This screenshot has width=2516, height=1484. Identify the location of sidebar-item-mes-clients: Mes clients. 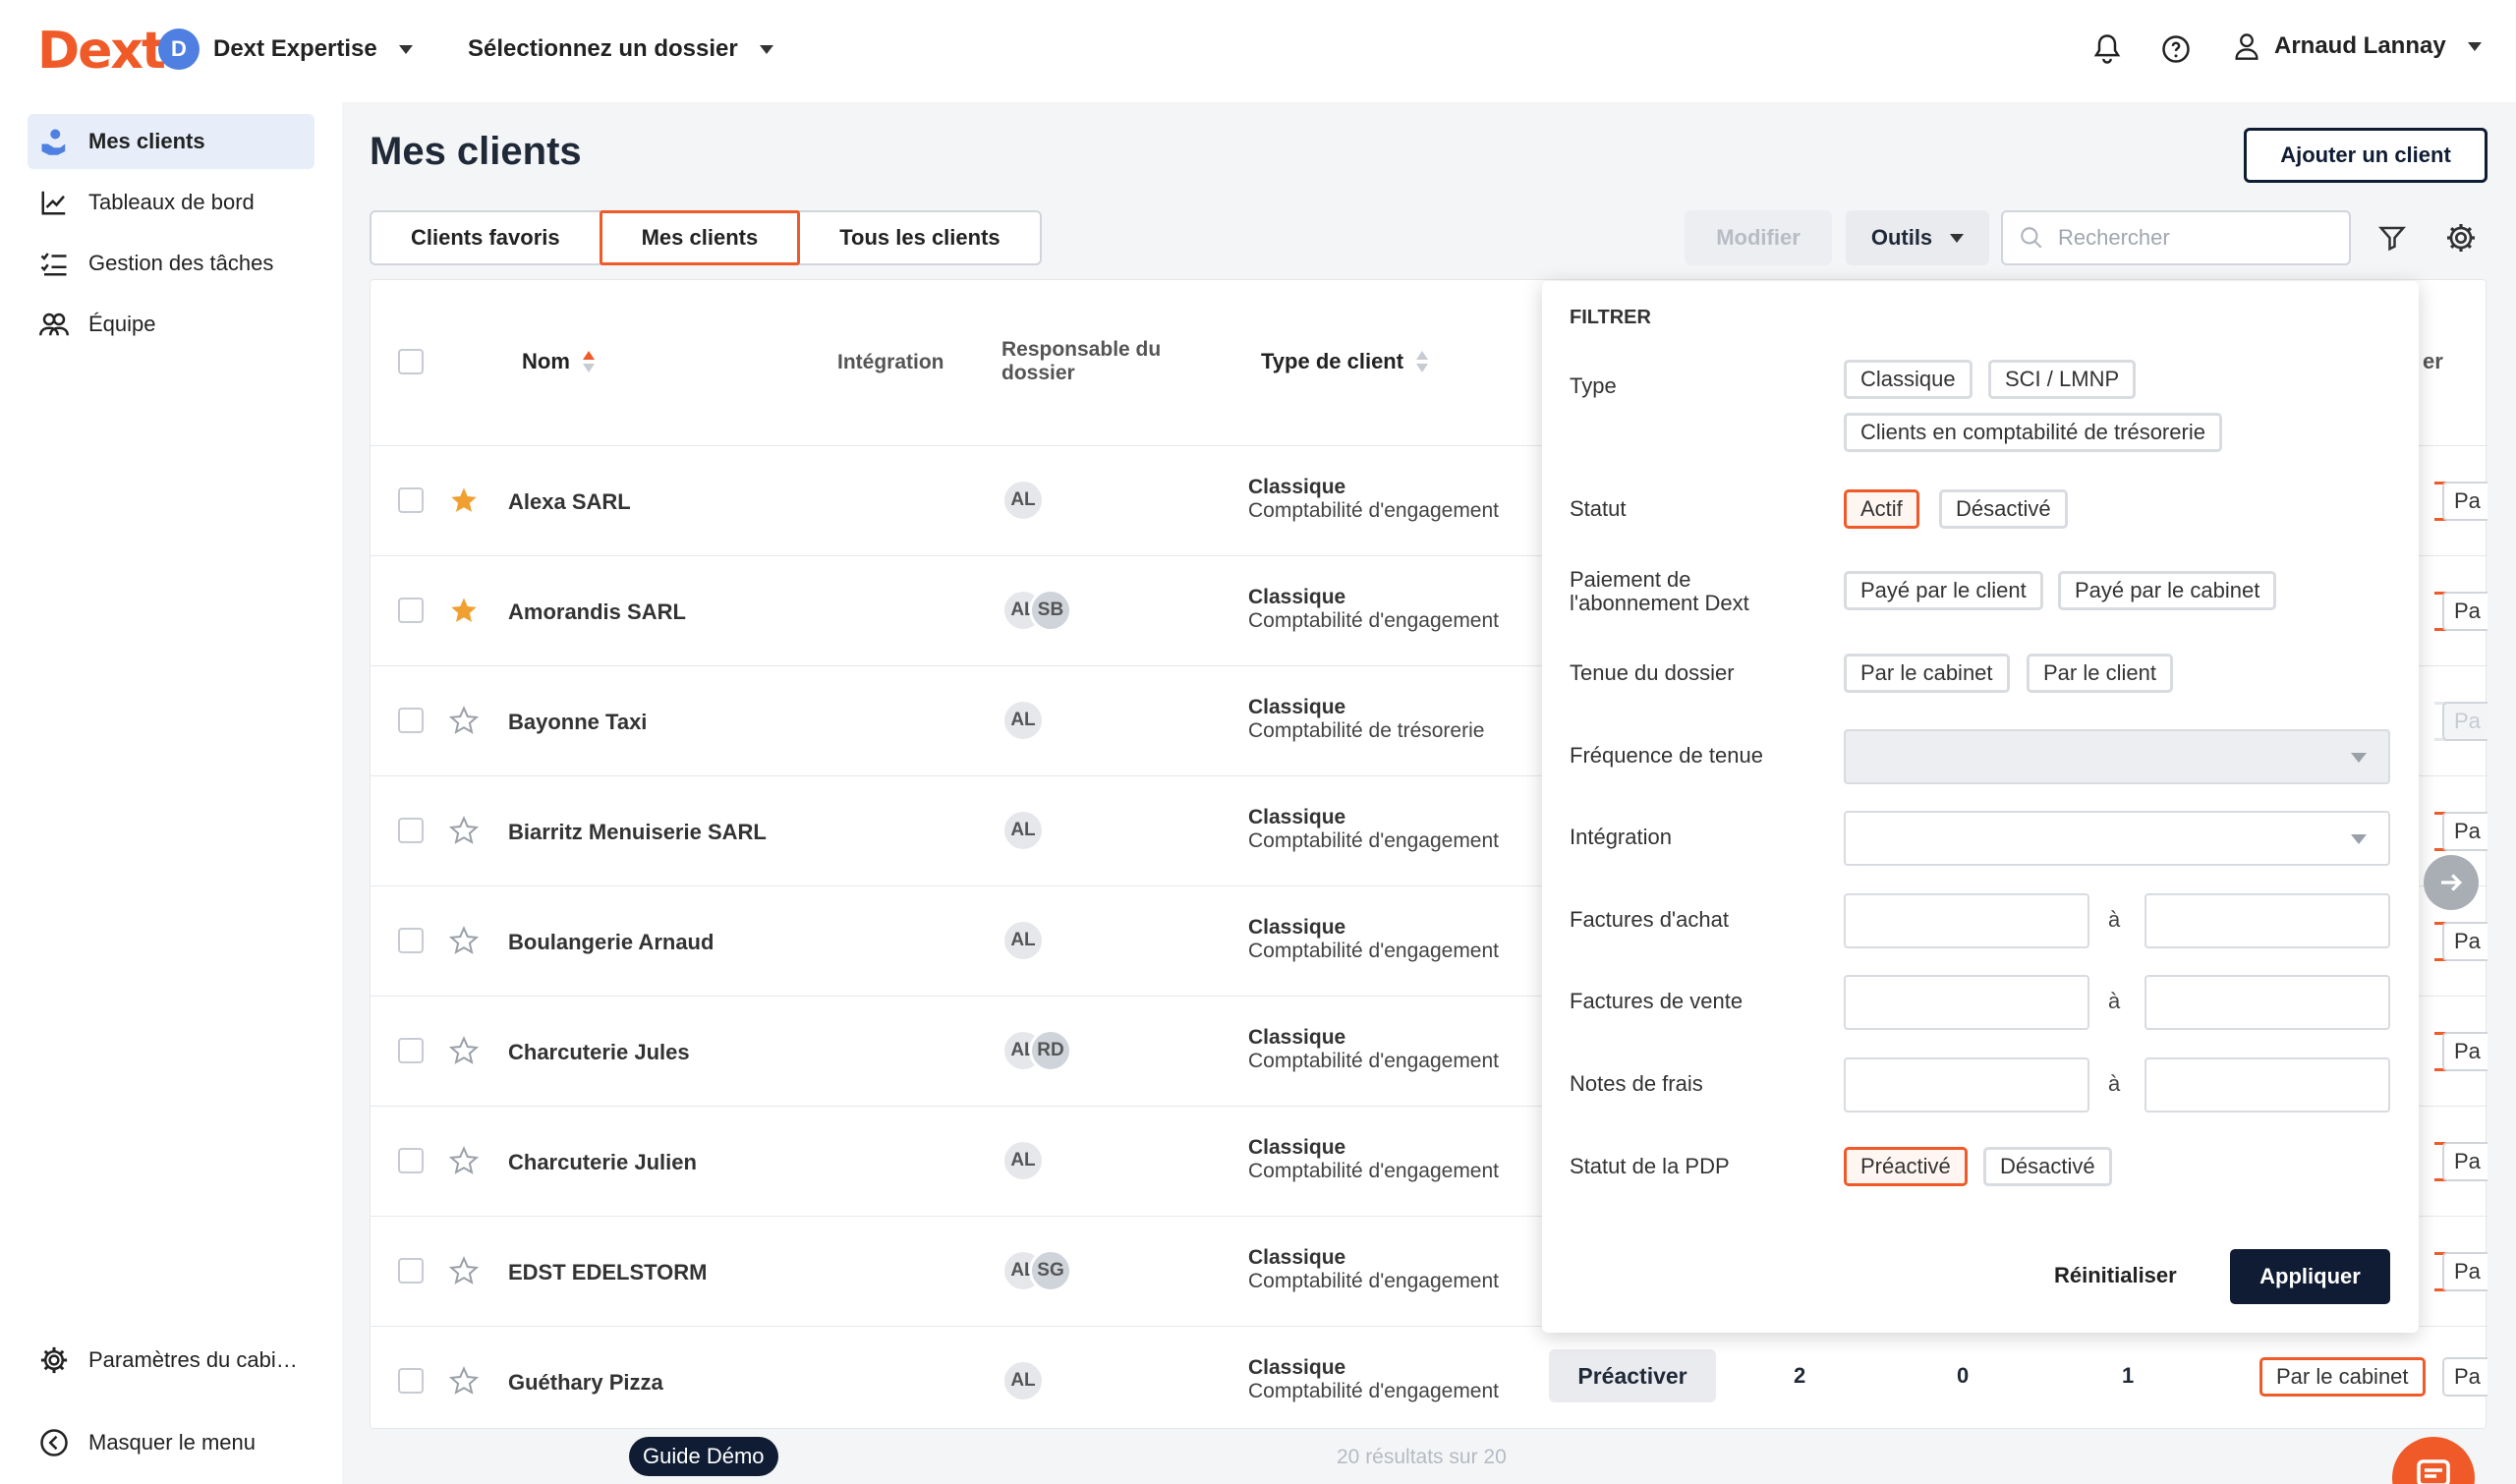
(171, 141).